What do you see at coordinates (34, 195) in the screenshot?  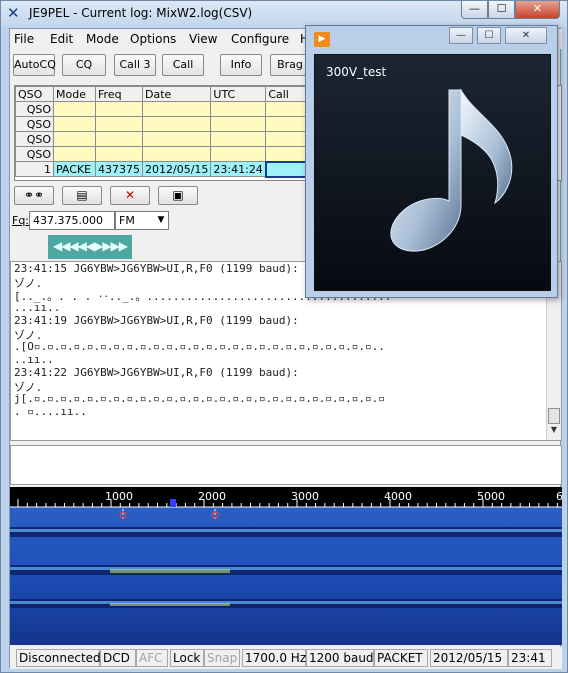 I see `binoculars-icon: ⚭⚭` at bounding box center [34, 195].